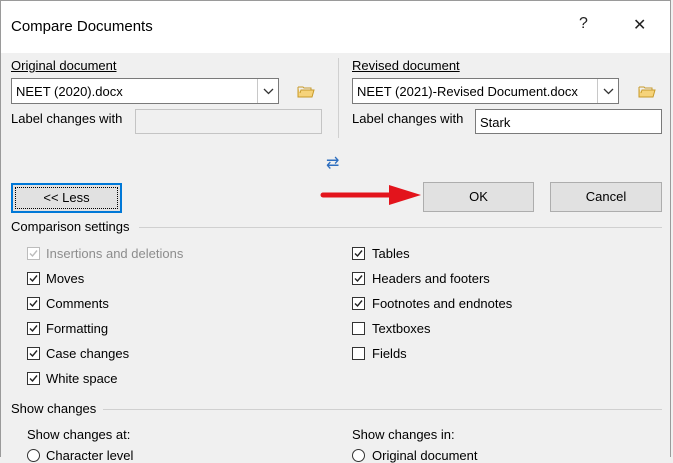  What do you see at coordinates (33, 328) in the screenshot?
I see `formatting-checkbox` at bounding box center [33, 328].